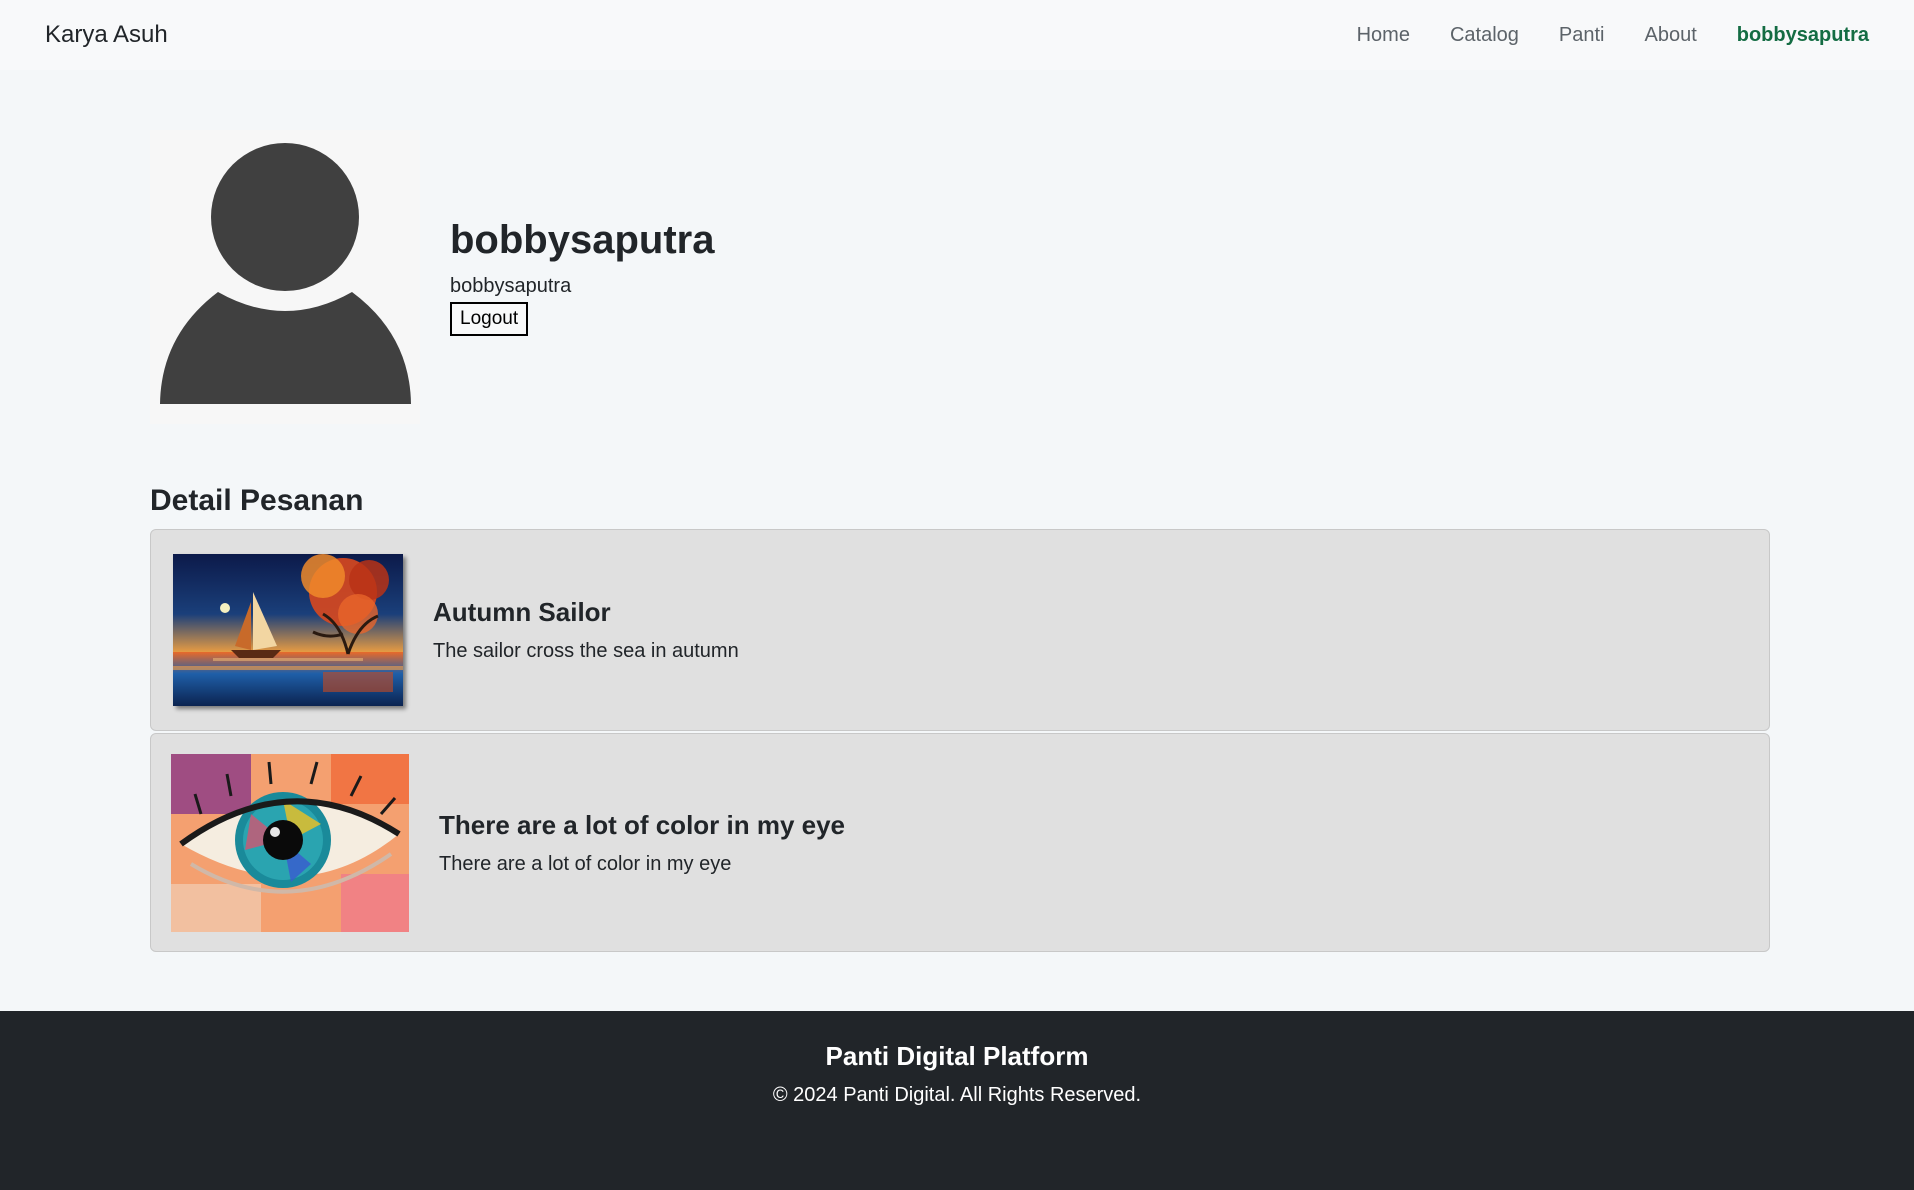 This screenshot has width=1914, height=1190. I want to click on avatar, so click(285, 277).